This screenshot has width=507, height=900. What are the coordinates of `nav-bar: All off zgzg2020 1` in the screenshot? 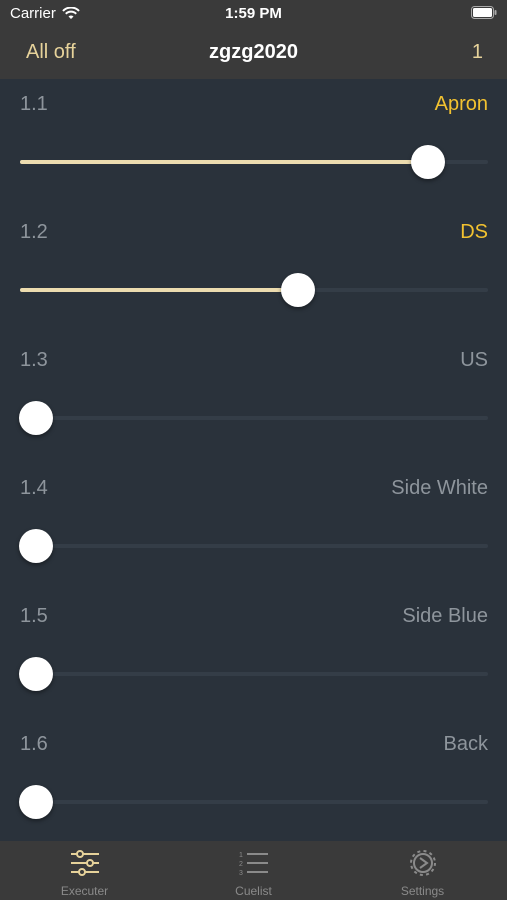 It's located at (253, 53).